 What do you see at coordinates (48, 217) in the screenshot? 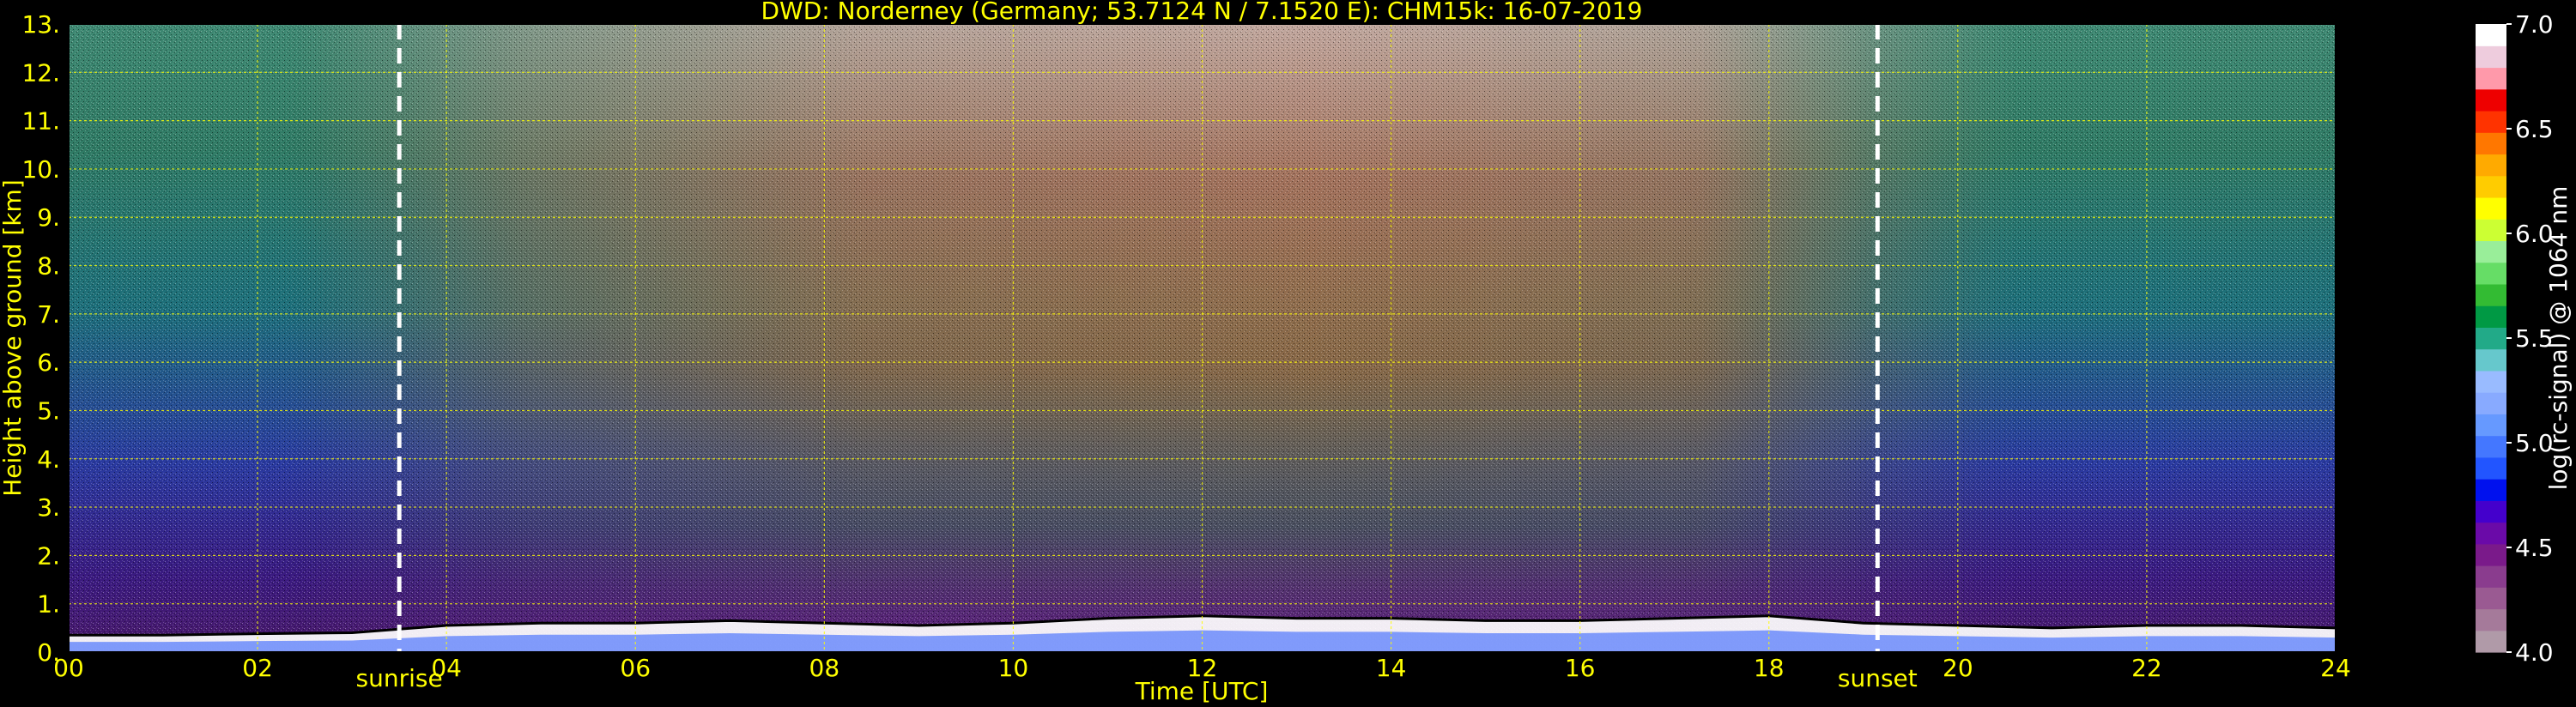
I see `y-tick-label: 9.` at bounding box center [48, 217].